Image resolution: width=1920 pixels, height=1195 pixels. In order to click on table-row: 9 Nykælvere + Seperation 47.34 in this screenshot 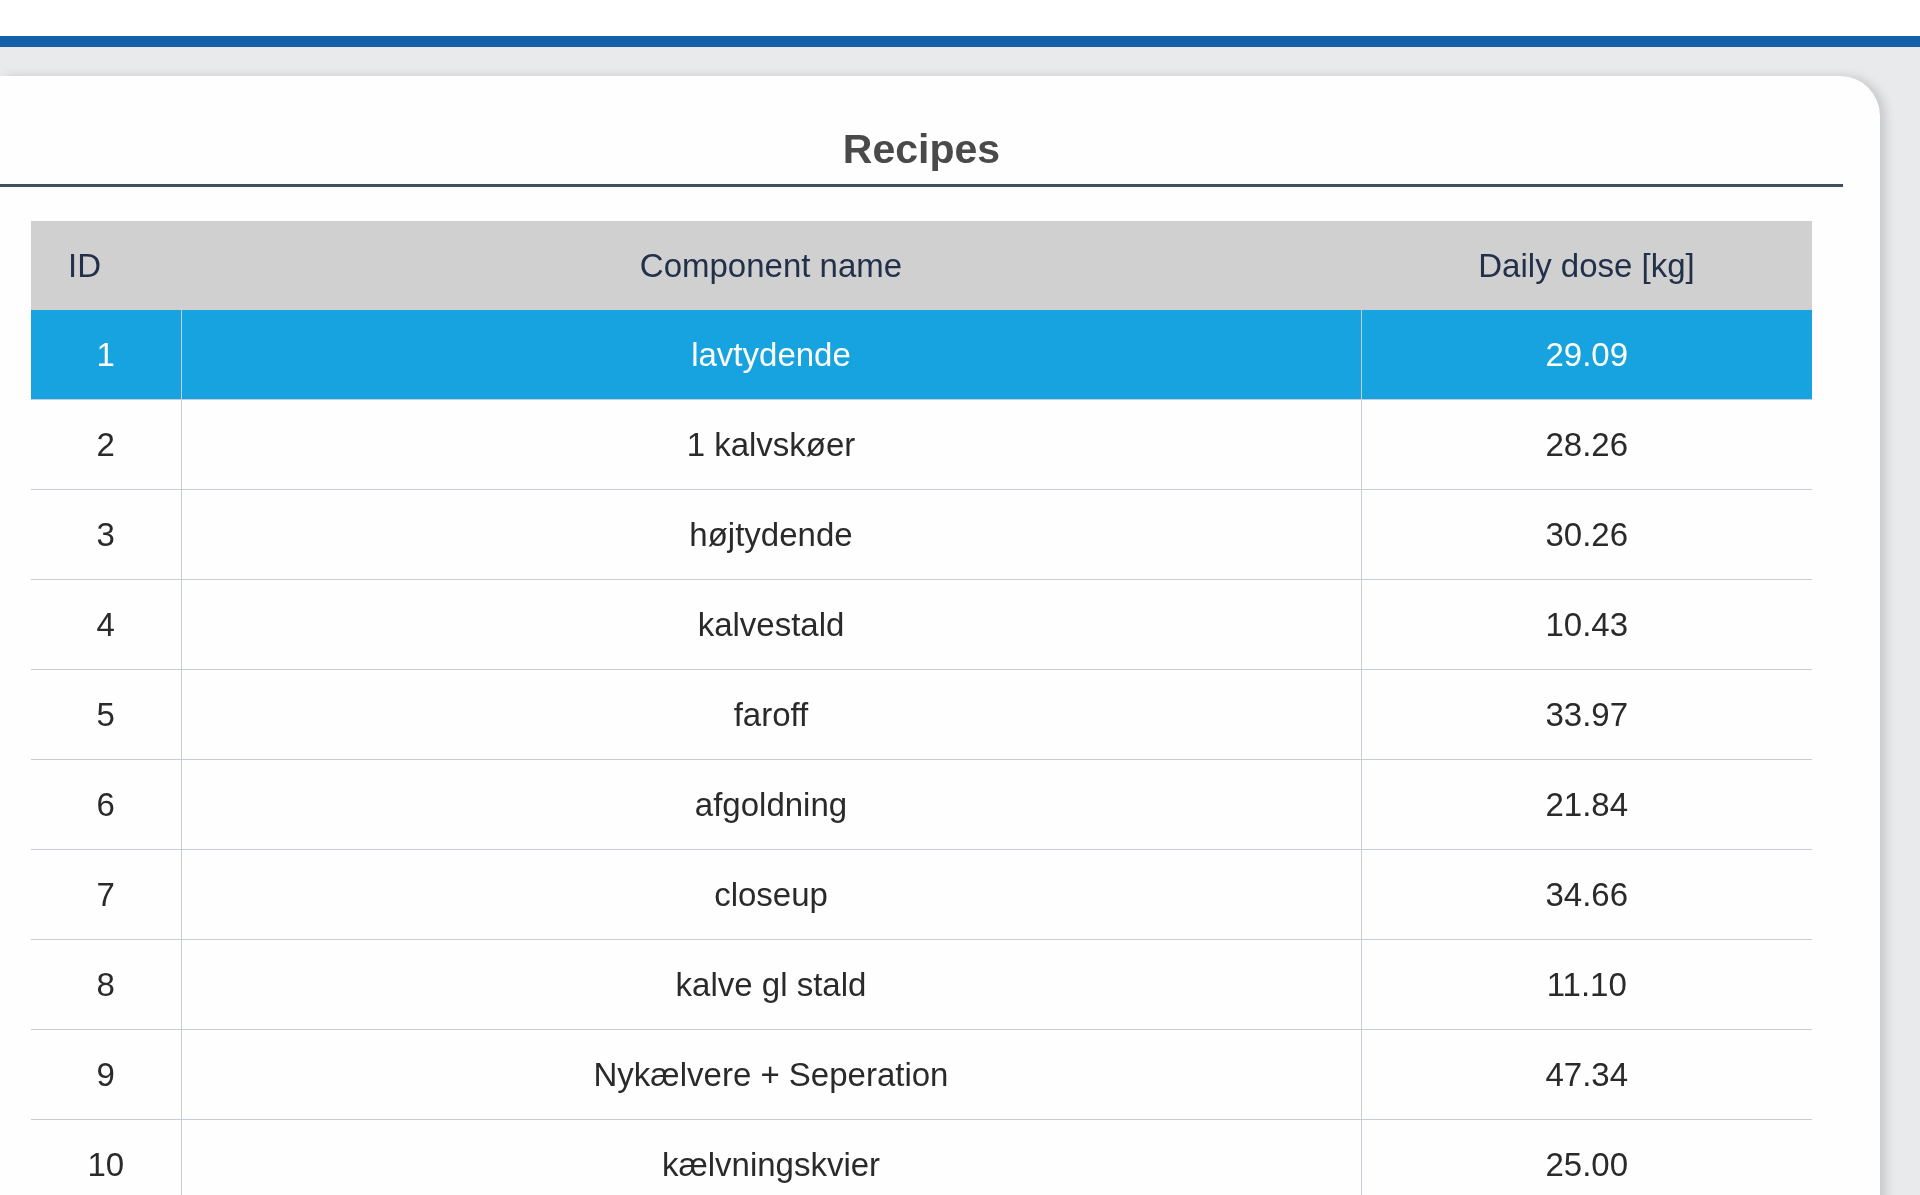, I will do `click(921, 1074)`.